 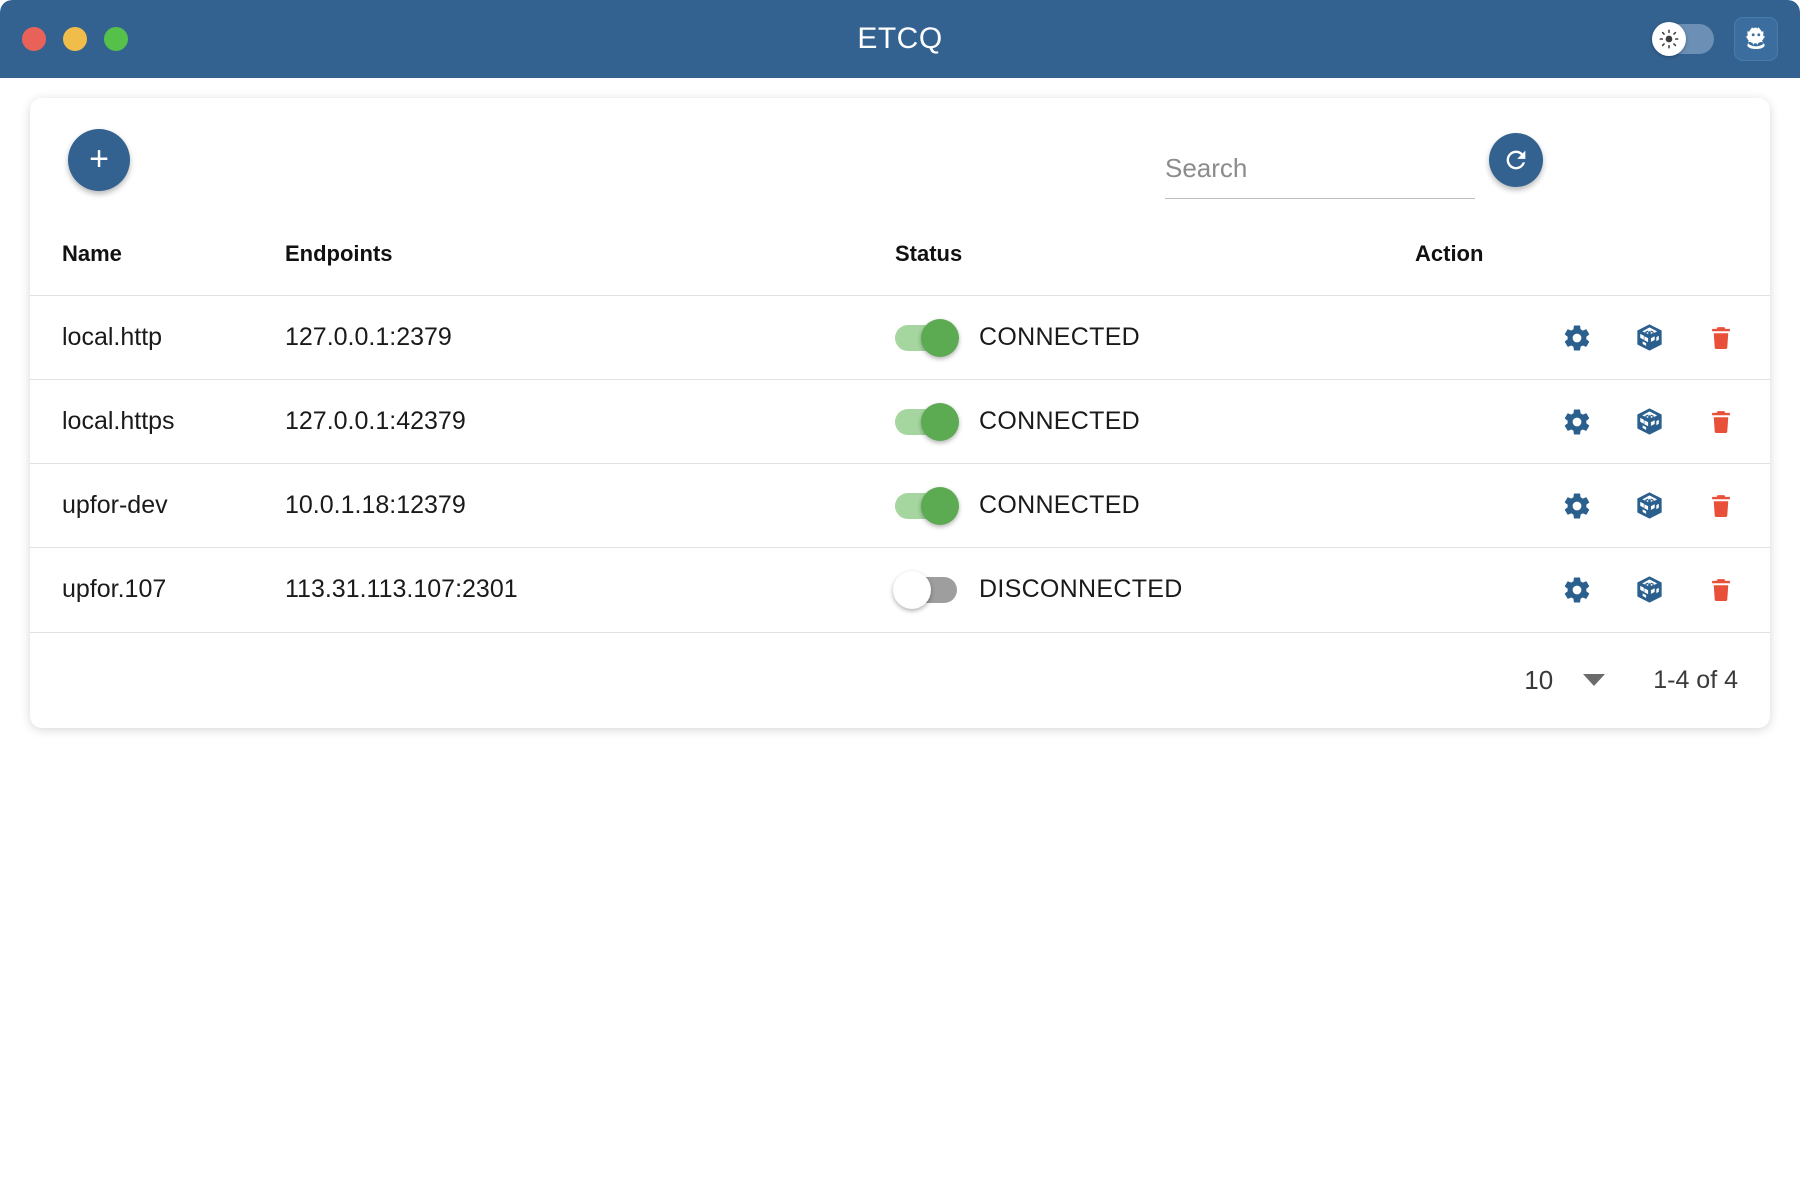 I want to click on status-badge: DISCONNECTED, so click(x=1081, y=589).